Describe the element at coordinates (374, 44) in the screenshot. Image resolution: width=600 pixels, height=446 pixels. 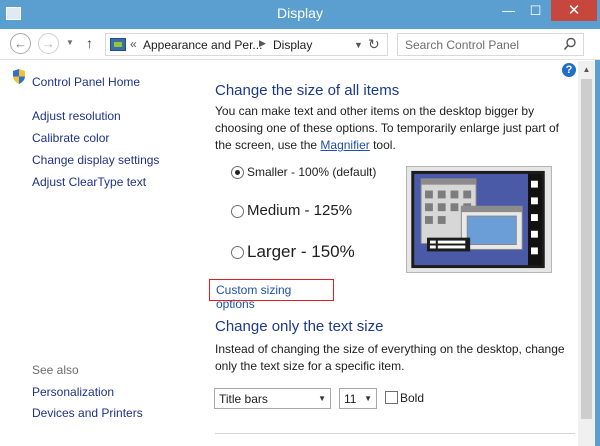
I see `refresh-button: ↻` at that location.